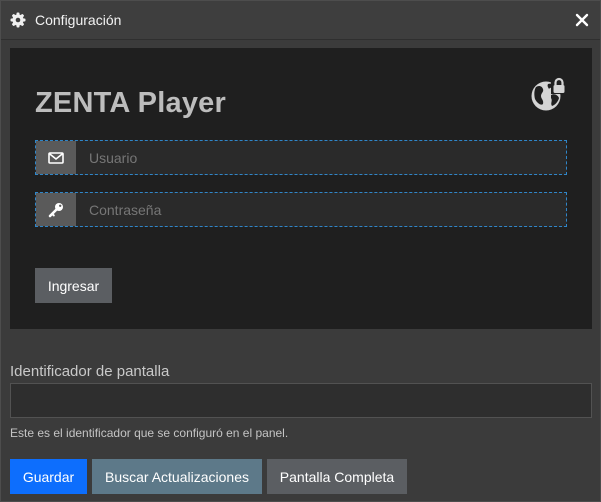 The height and width of the screenshot is (502, 601). I want to click on app-title: ZENTA Player, so click(130, 103).